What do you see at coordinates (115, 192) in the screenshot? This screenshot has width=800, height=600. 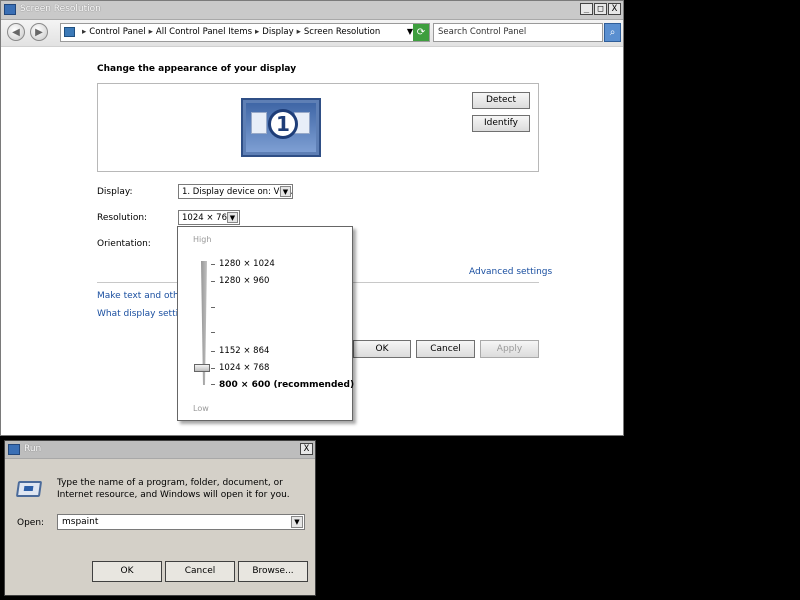 I see `display-label: Display:` at bounding box center [115, 192].